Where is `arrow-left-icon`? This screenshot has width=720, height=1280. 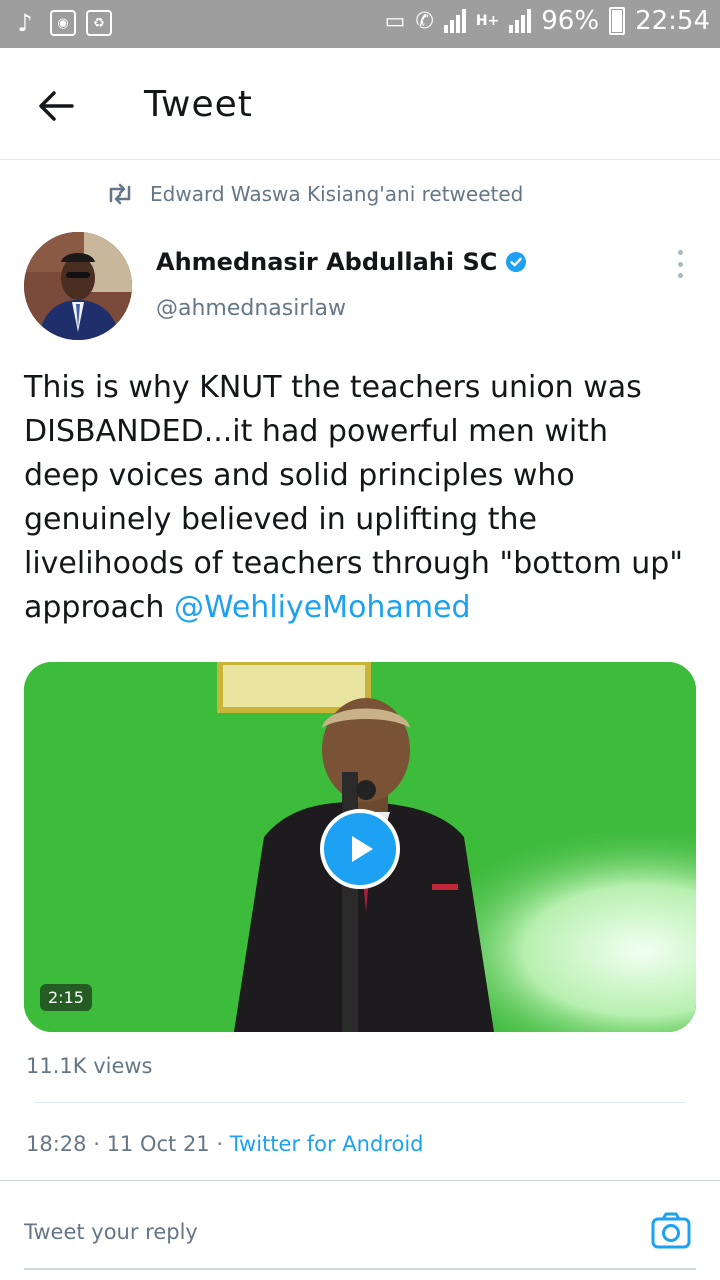
arrow-left-icon is located at coordinates (56, 106).